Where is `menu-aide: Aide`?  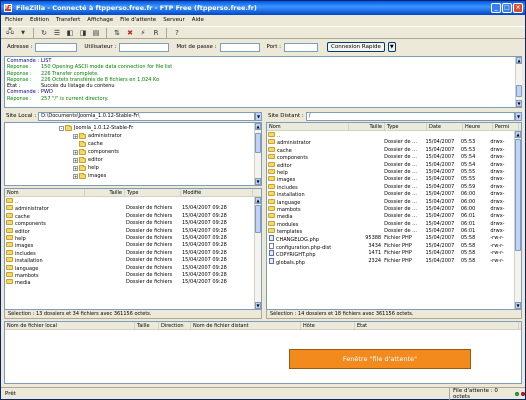
menu-aide: Aide is located at coordinates (198, 20).